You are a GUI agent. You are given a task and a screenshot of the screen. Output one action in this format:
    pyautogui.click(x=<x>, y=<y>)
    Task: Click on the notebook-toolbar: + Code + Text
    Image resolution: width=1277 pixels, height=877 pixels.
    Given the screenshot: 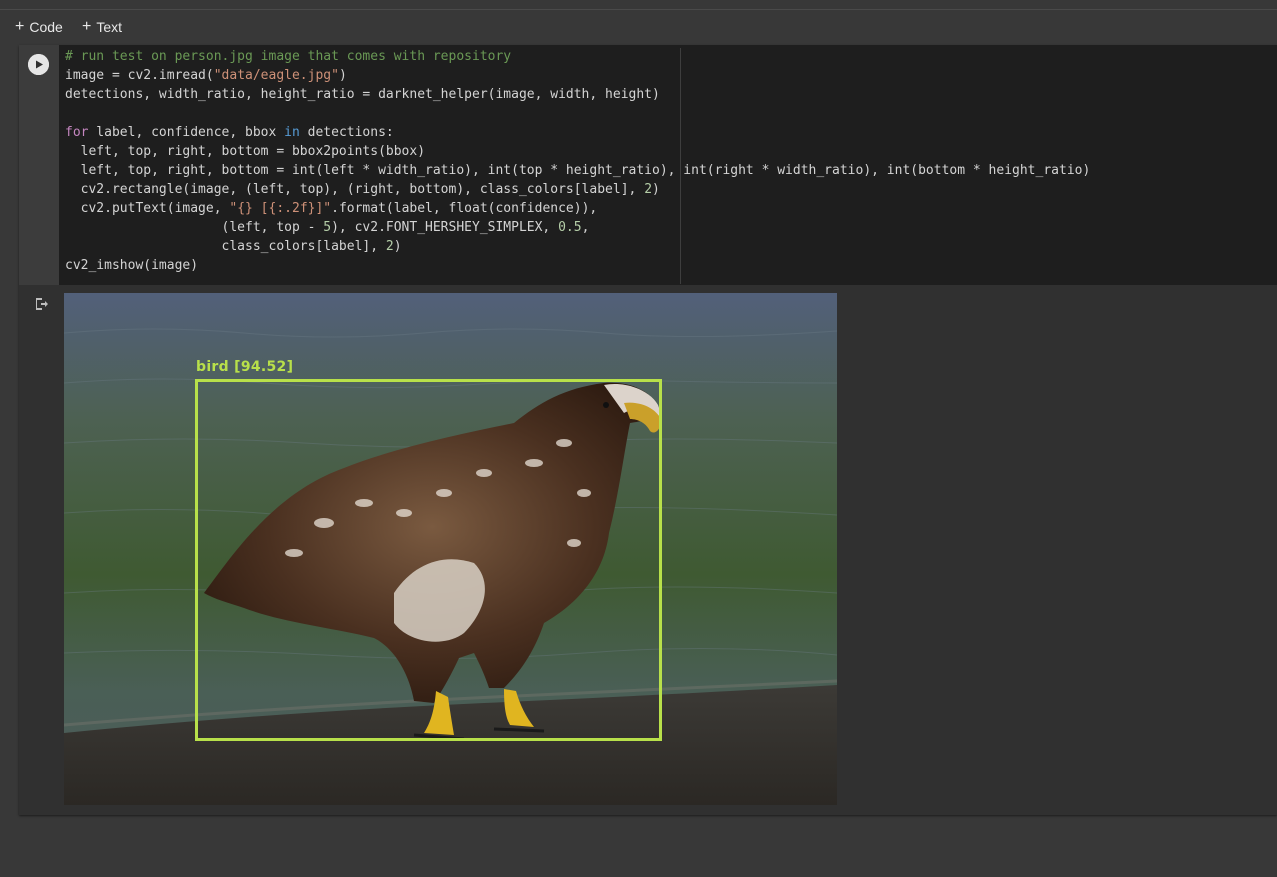 What is the action you would take?
    pyautogui.click(x=638, y=27)
    